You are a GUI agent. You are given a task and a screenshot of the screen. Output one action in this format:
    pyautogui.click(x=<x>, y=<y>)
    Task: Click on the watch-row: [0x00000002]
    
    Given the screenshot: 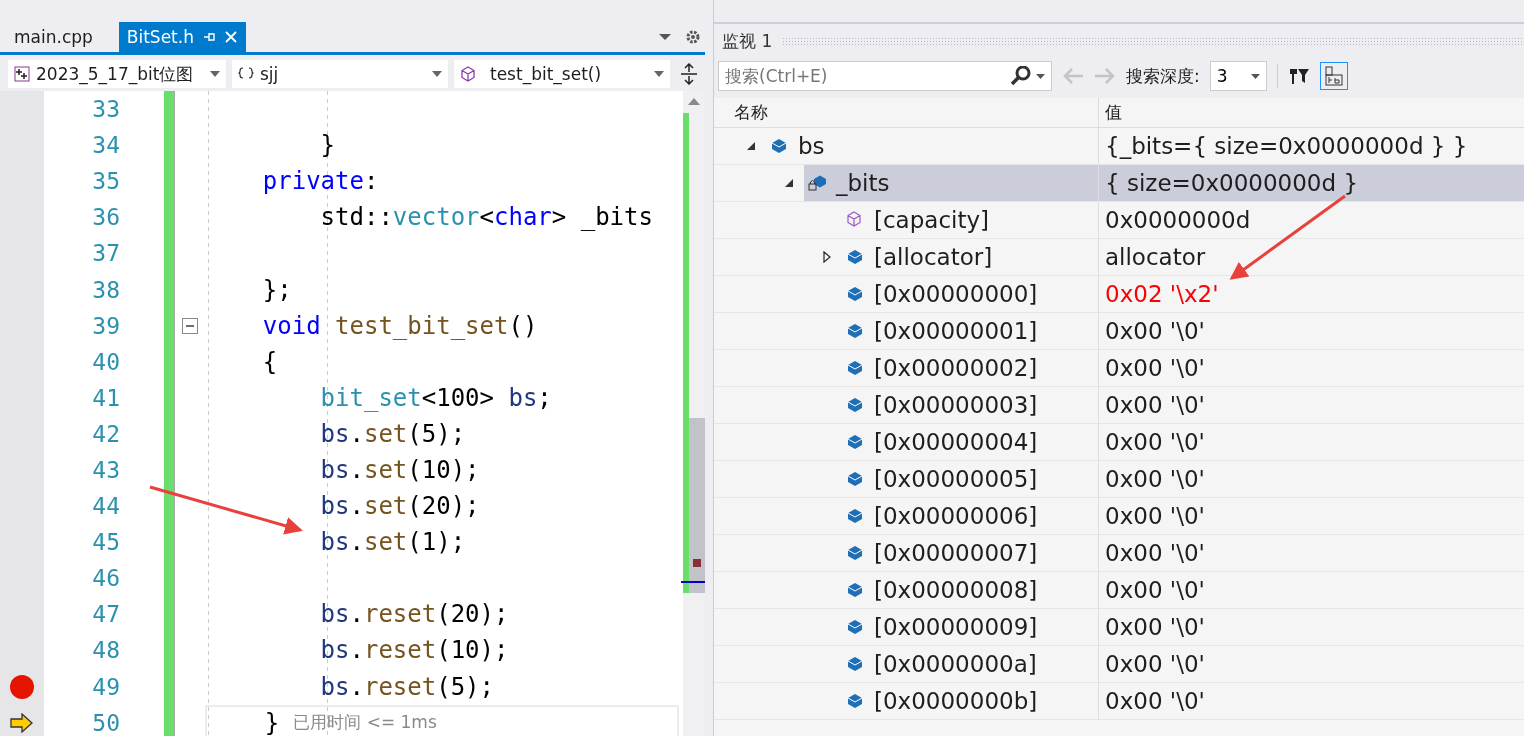 What is the action you would take?
    pyautogui.click(x=970, y=368)
    